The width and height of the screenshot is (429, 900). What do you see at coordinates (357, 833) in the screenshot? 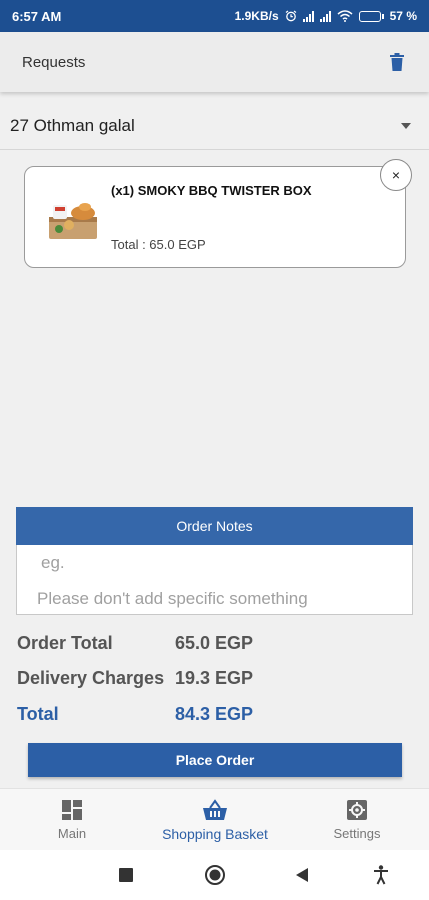
I see `nav-label-settings: Settings` at bounding box center [357, 833].